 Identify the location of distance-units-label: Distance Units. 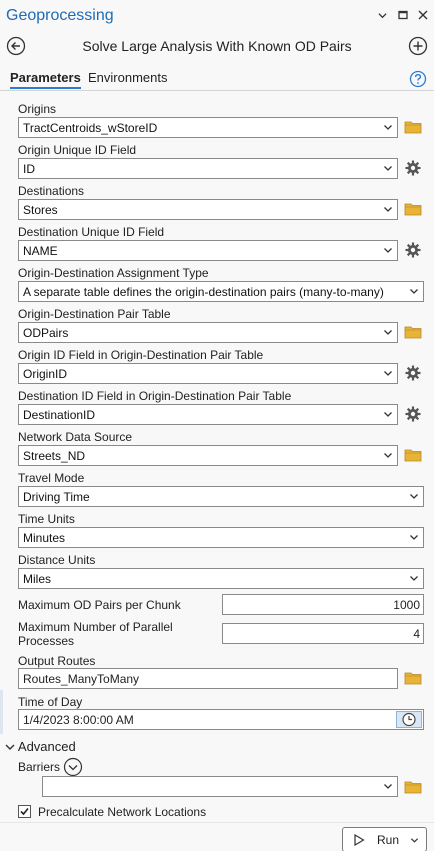
(57, 560).